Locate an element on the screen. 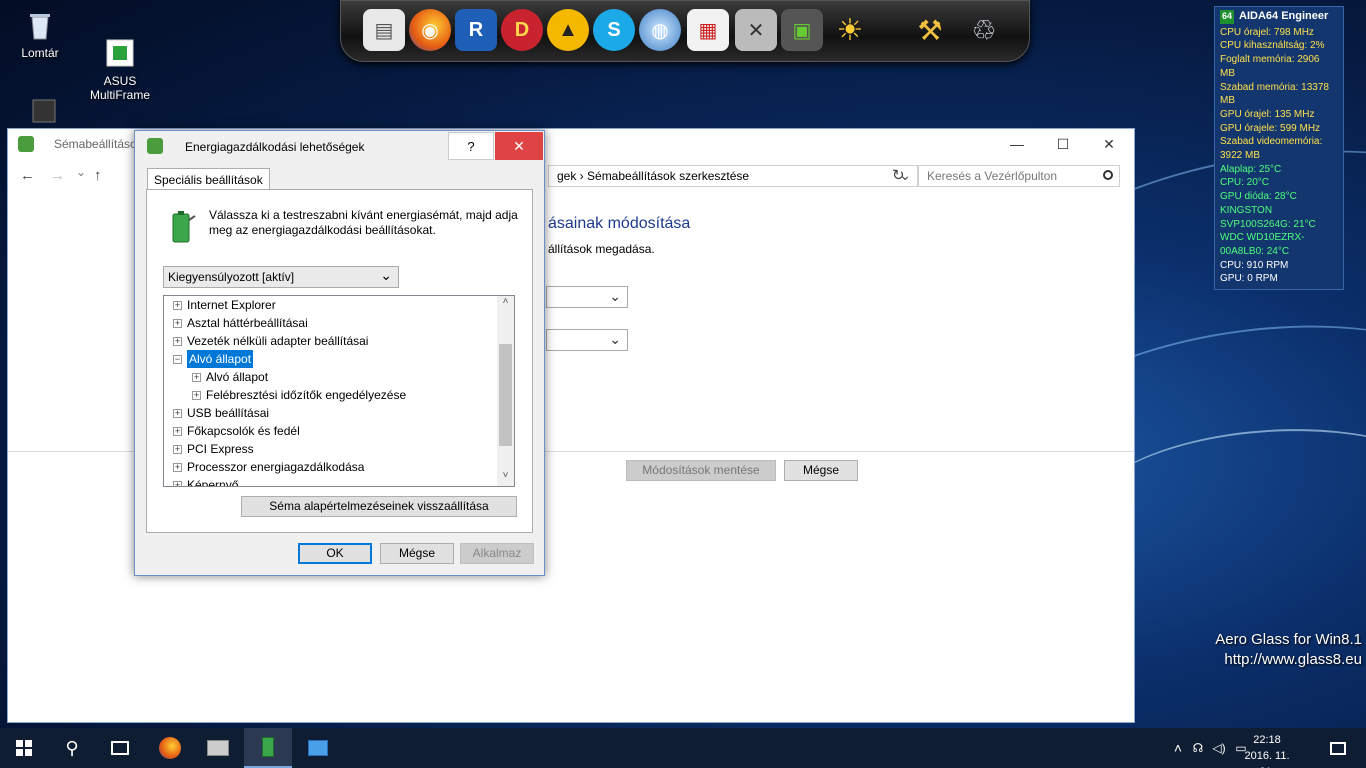 Image resolution: width=1366 pixels, height=768 pixels. tree-item: + Főkapcsolók és fedél is located at coordinates (339, 431).